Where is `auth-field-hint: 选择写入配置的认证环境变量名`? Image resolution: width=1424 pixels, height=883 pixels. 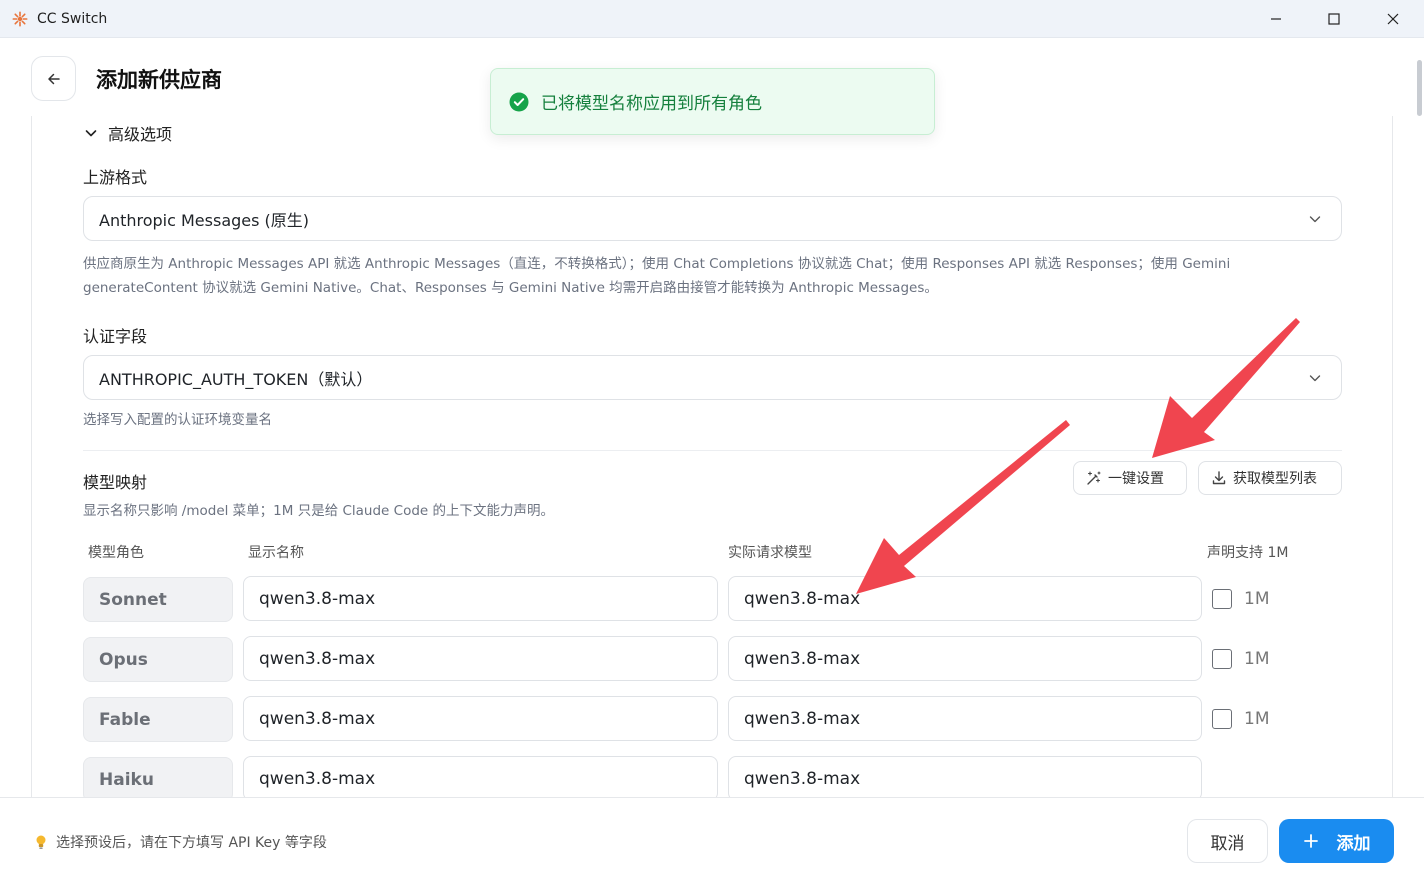
auth-field-hint: 选择写入配置的认证环境变量名 is located at coordinates (177, 420).